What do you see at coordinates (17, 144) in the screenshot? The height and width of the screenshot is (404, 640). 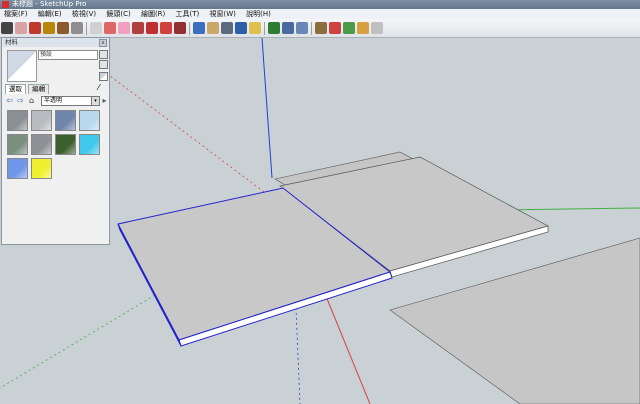 I see `swatch-green-striped-glass` at bounding box center [17, 144].